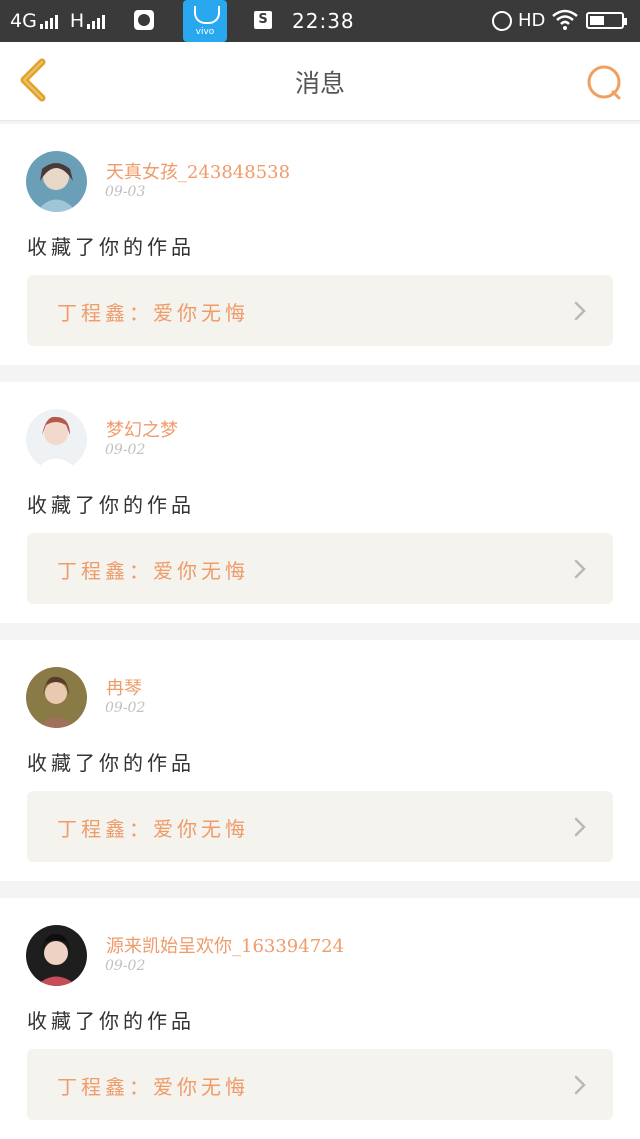  I want to click on hd-label: HD, so click(532, 20).